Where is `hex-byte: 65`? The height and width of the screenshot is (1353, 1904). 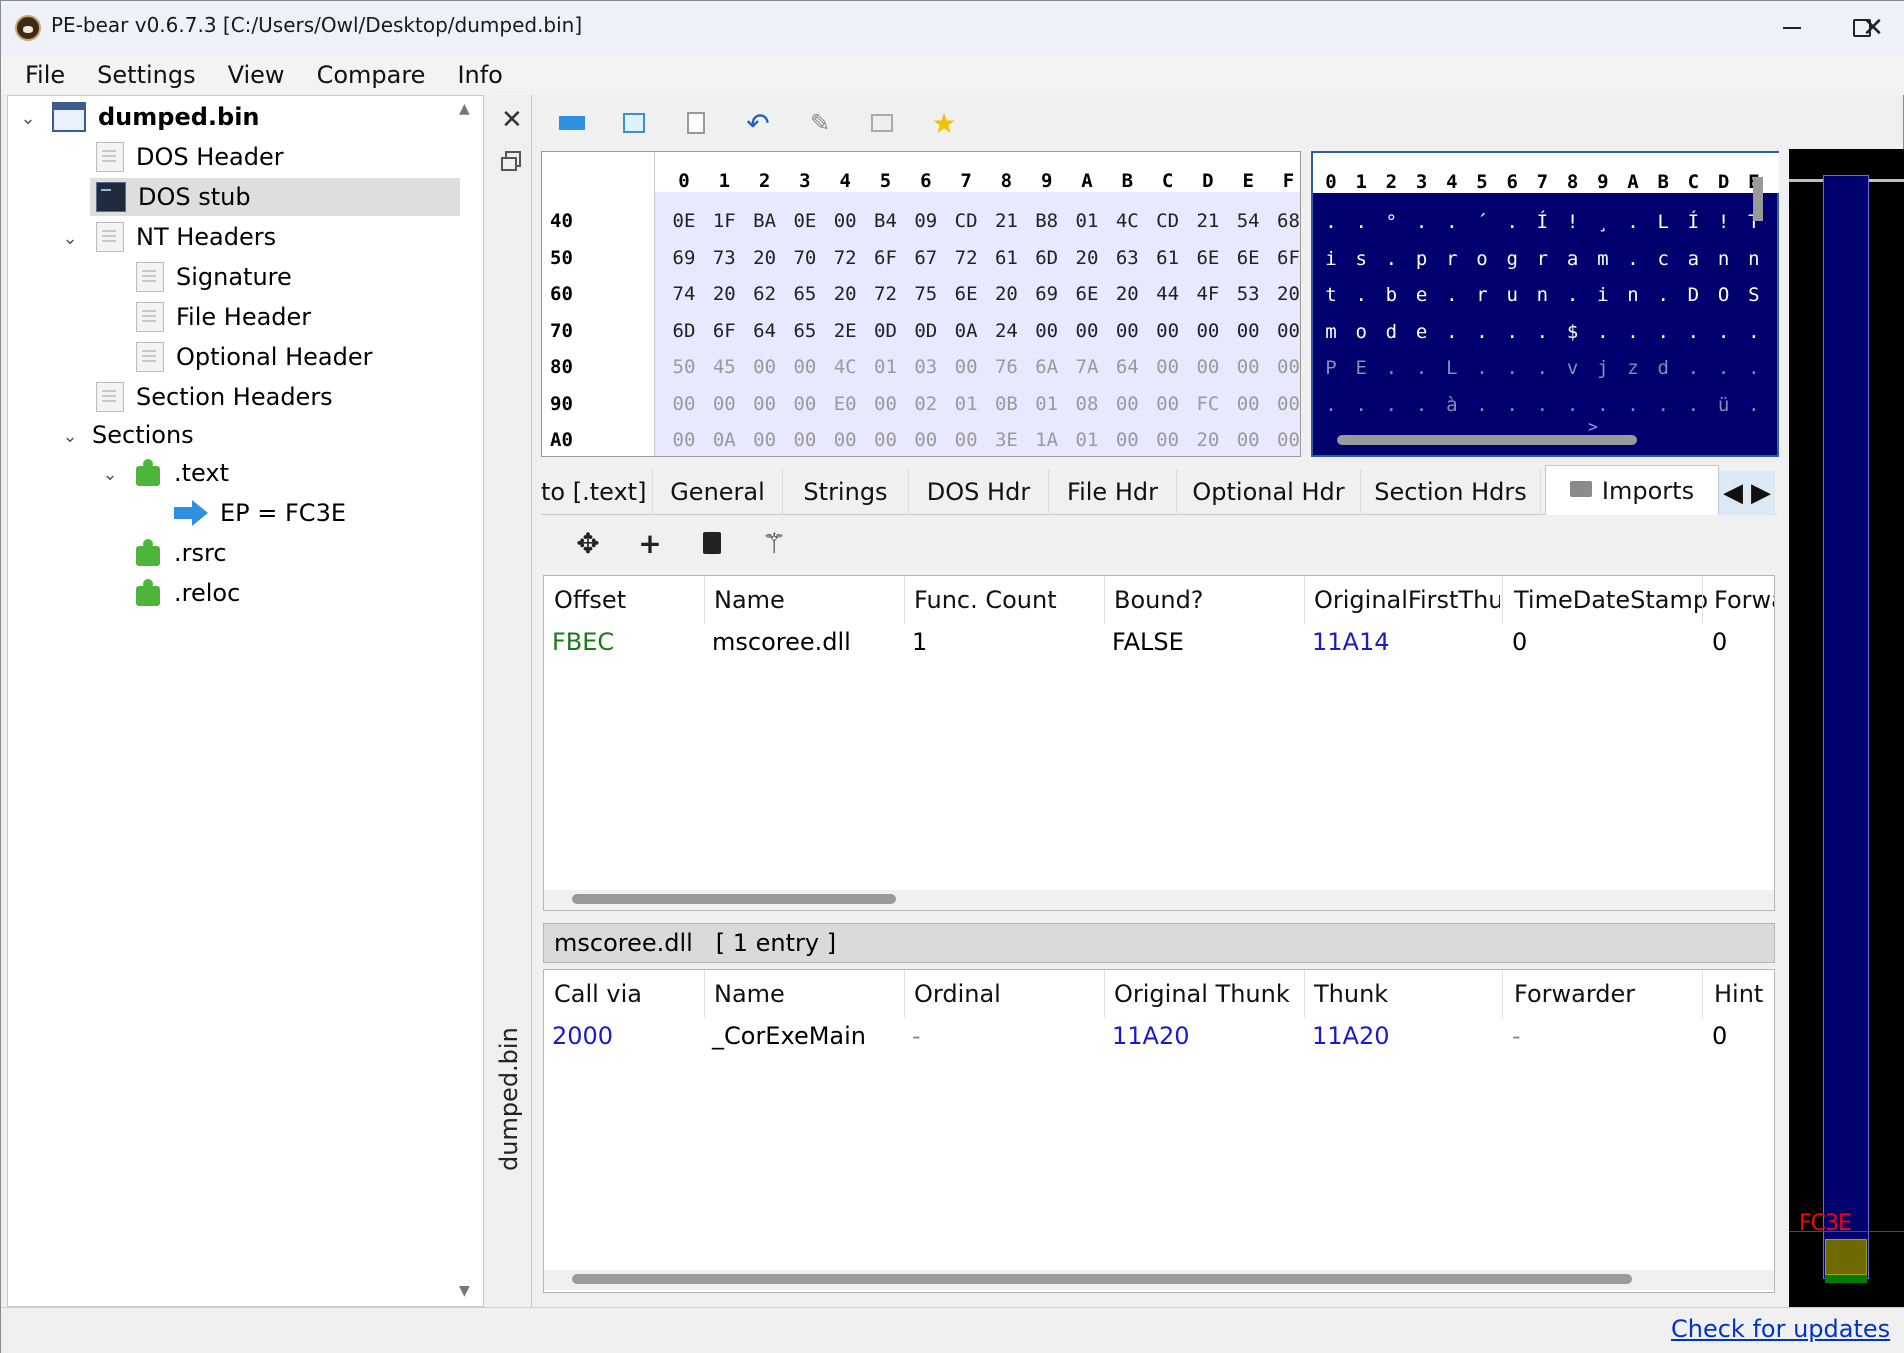 hex-byte: 65 is located at coordinates (805, 294).